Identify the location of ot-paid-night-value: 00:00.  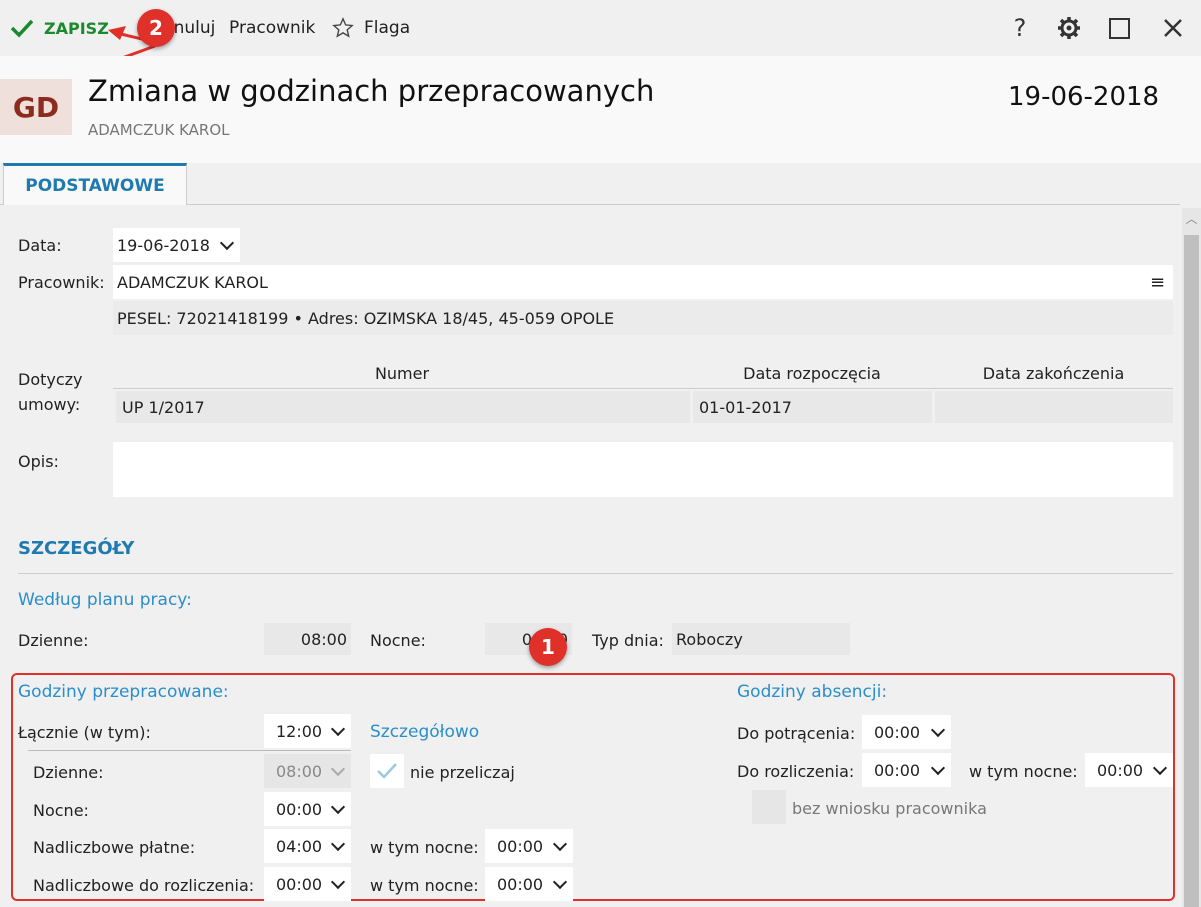
(520, 846).